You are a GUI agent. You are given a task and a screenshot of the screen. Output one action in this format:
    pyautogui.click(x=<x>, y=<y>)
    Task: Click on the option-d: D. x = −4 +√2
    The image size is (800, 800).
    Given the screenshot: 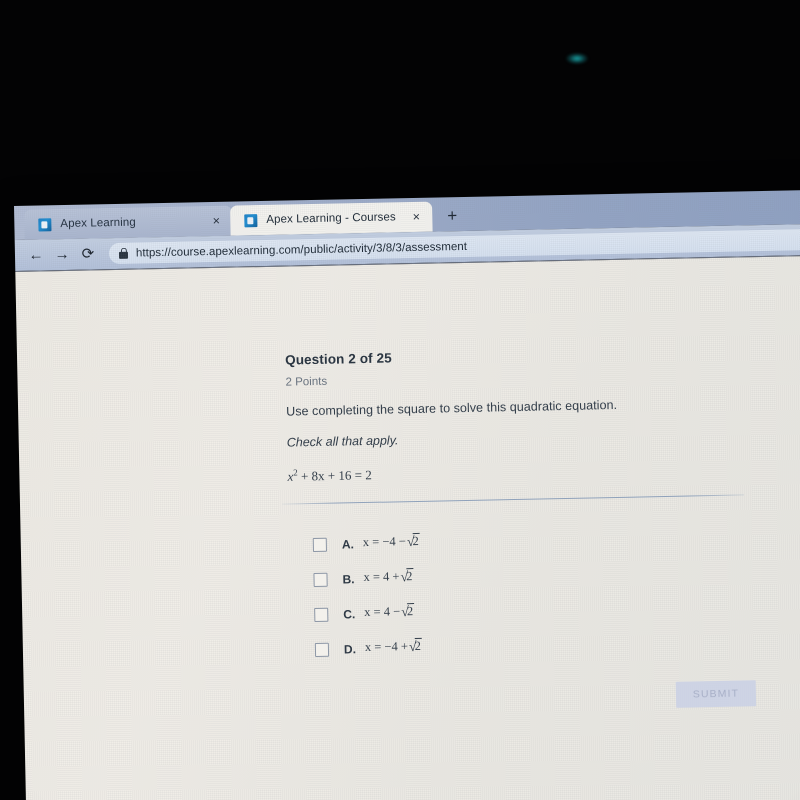 What is the action you would take?
    pyautogui.click(x=368, y=648)
    